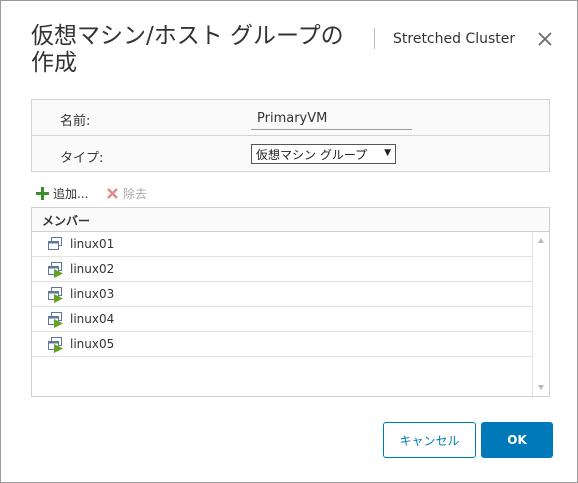  I want to click on type-label: タイプ:, so click(82, 158).